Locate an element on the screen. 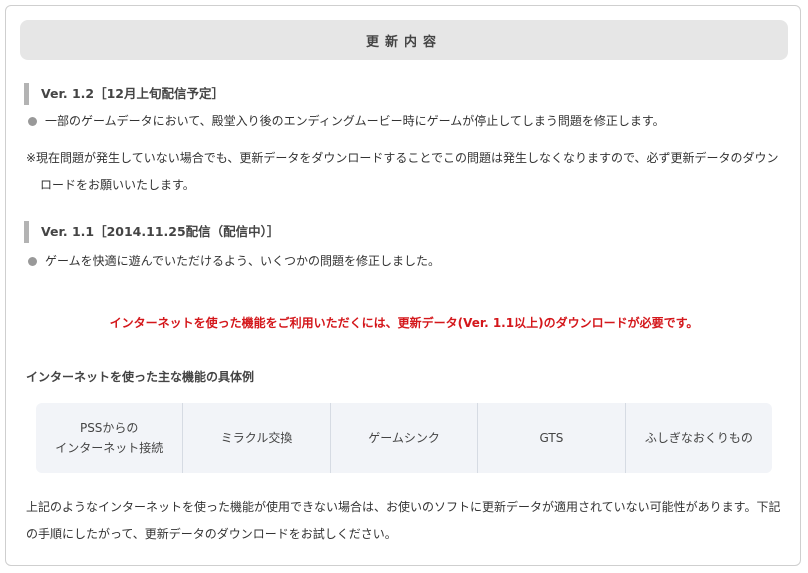  feature-label: ふしぎなおくりもの is located at coordinates (698, 438).